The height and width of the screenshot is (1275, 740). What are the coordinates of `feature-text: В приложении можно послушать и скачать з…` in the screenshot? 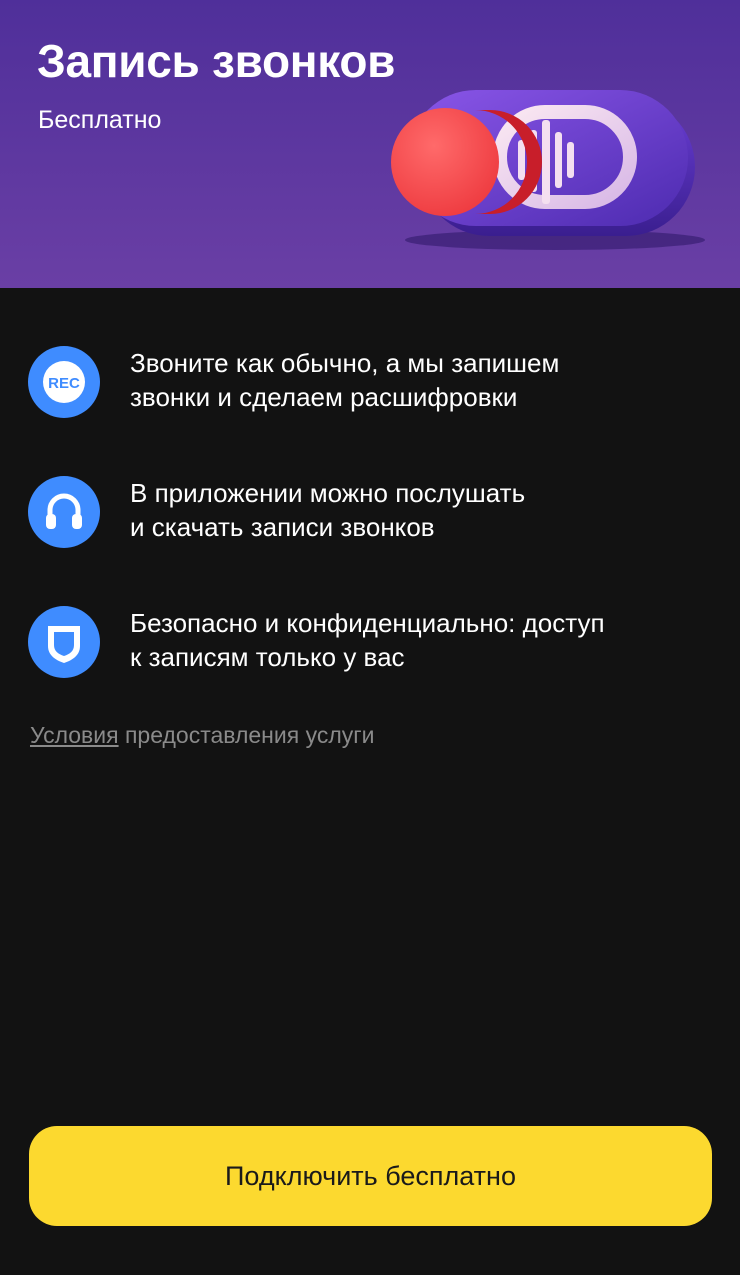 It's located at (328, 510).